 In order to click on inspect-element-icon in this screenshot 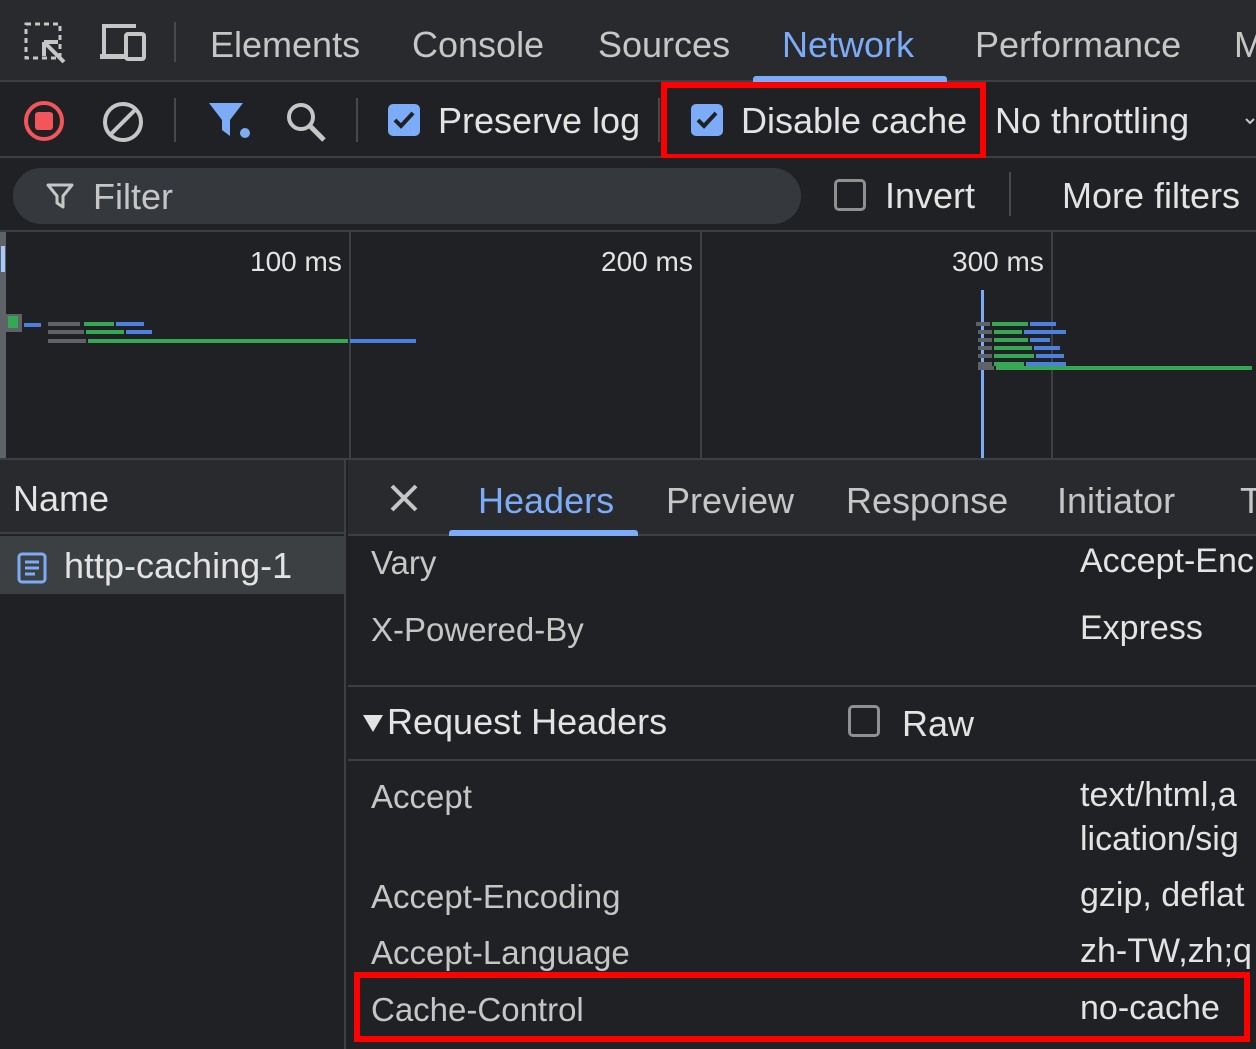, I will do `click(46, 43)`.